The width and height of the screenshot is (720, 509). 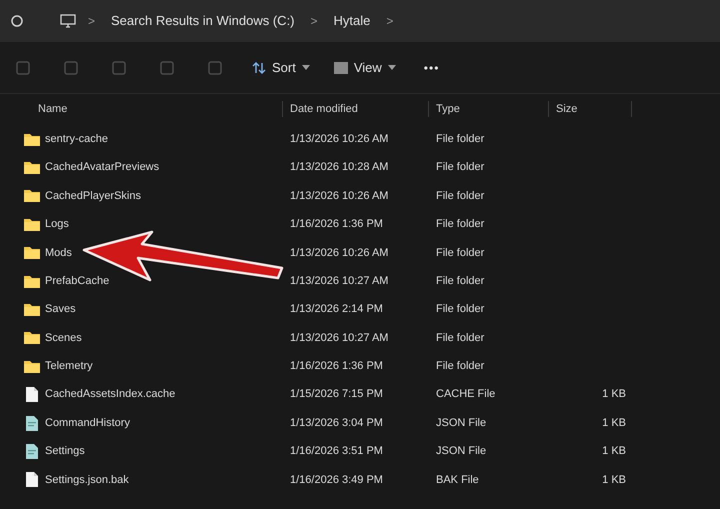 I want to click on breadcrumb-item: Search Results in Windows (C:), so click(x=203, y=21).